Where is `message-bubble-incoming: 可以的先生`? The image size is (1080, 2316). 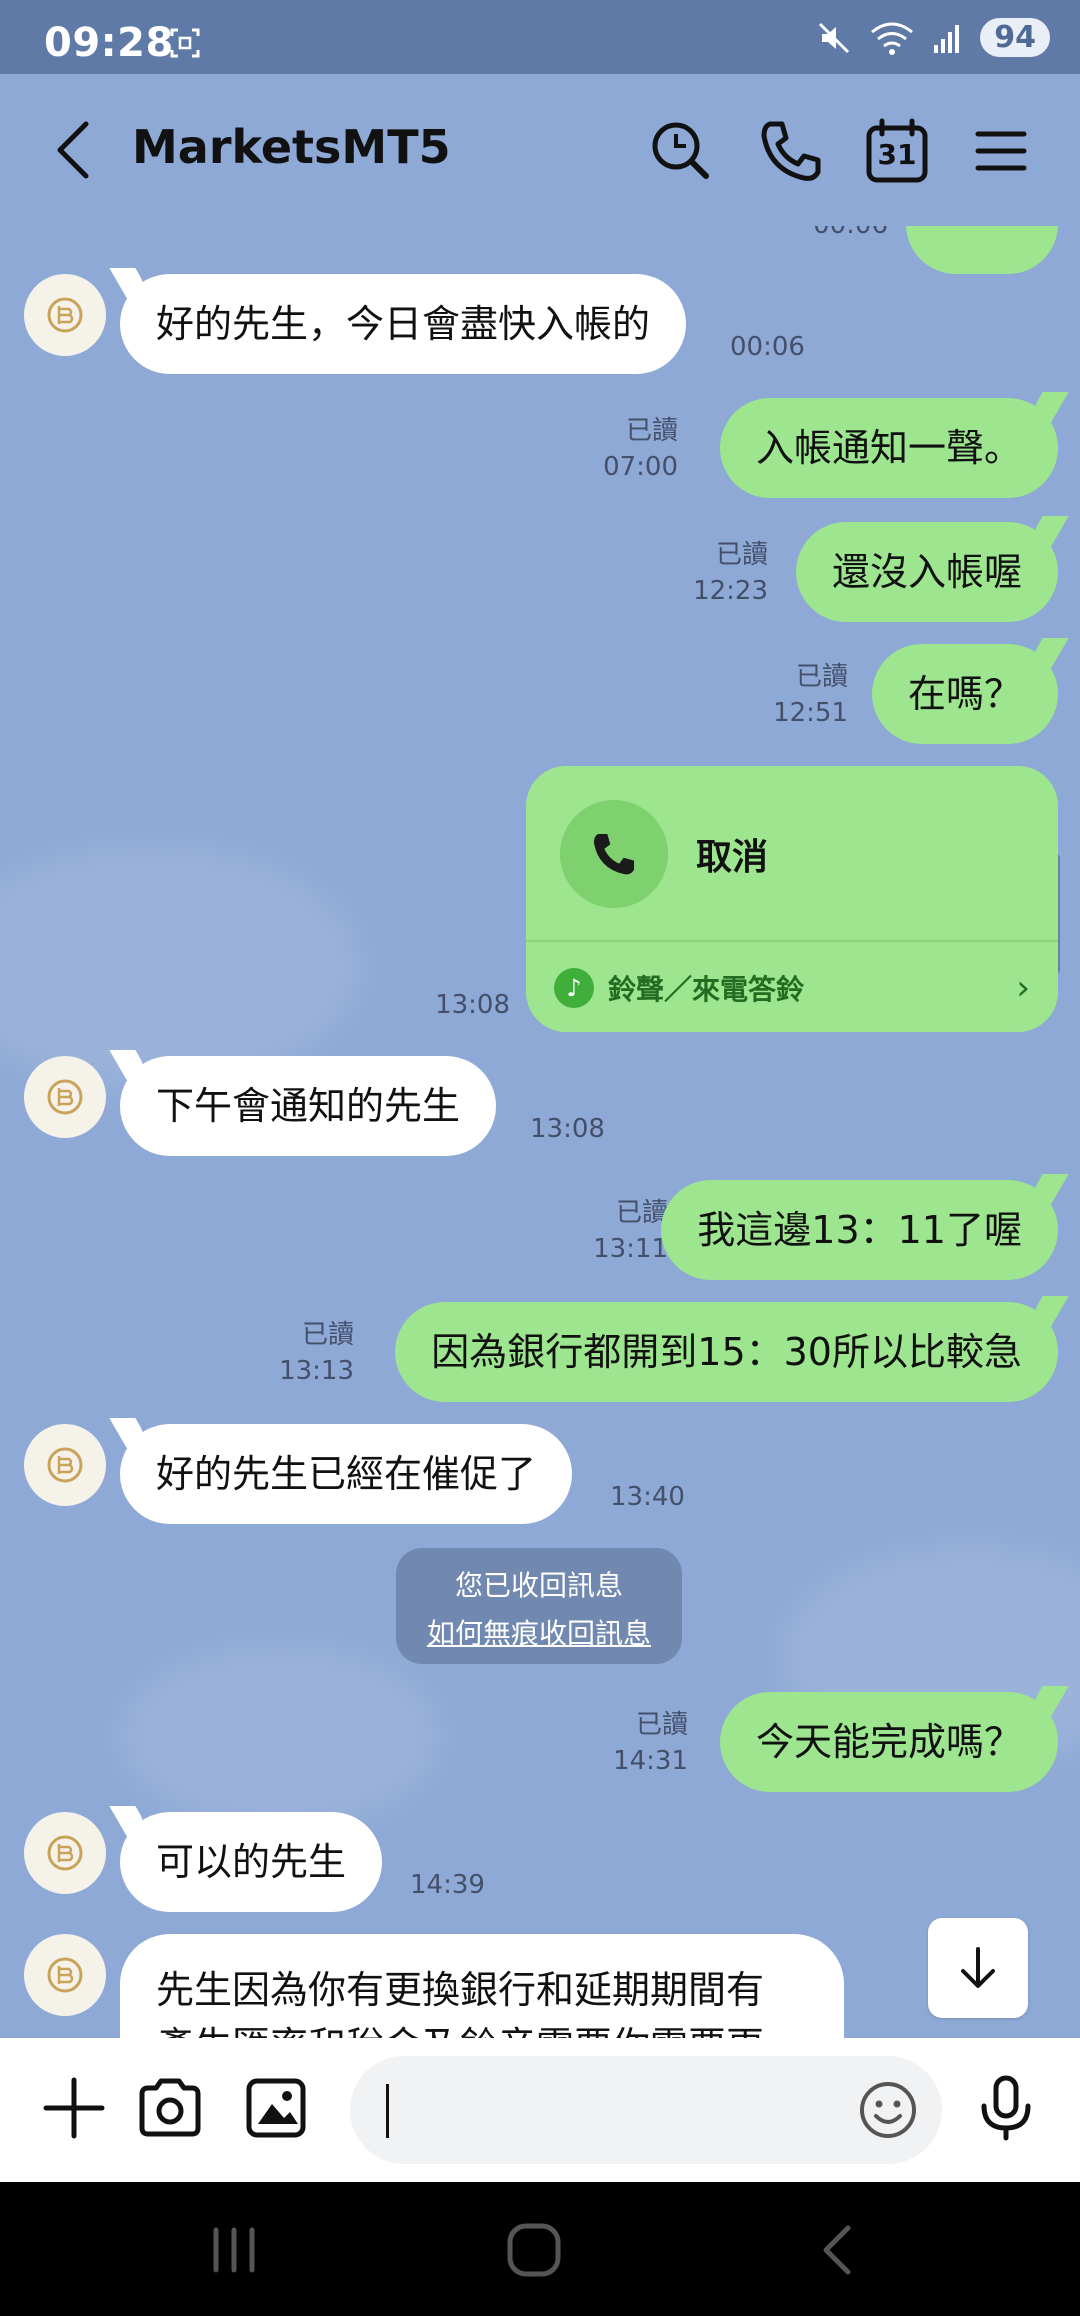 message-bubble-incoming: 可以的先生 is located at coordinates (251, 1862).